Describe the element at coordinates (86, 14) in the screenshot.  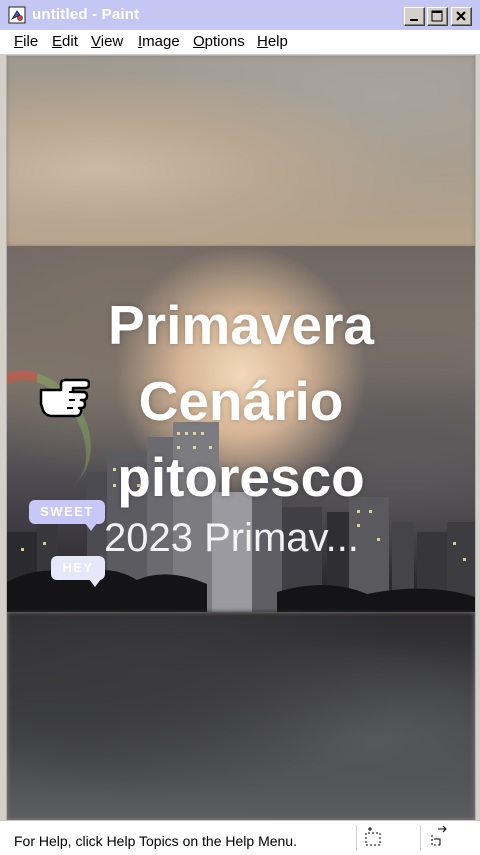
I see `window-title: untitled - Paint` at that location.